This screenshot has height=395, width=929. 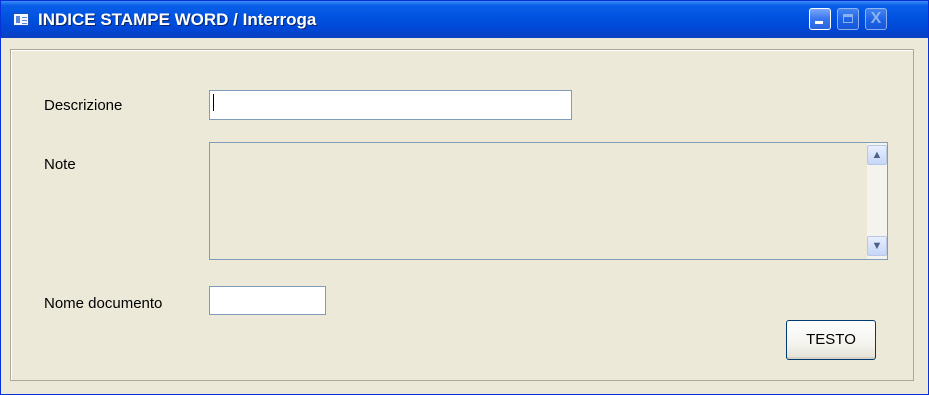 I want to click on close-button: X, so click(x=876, y=19).